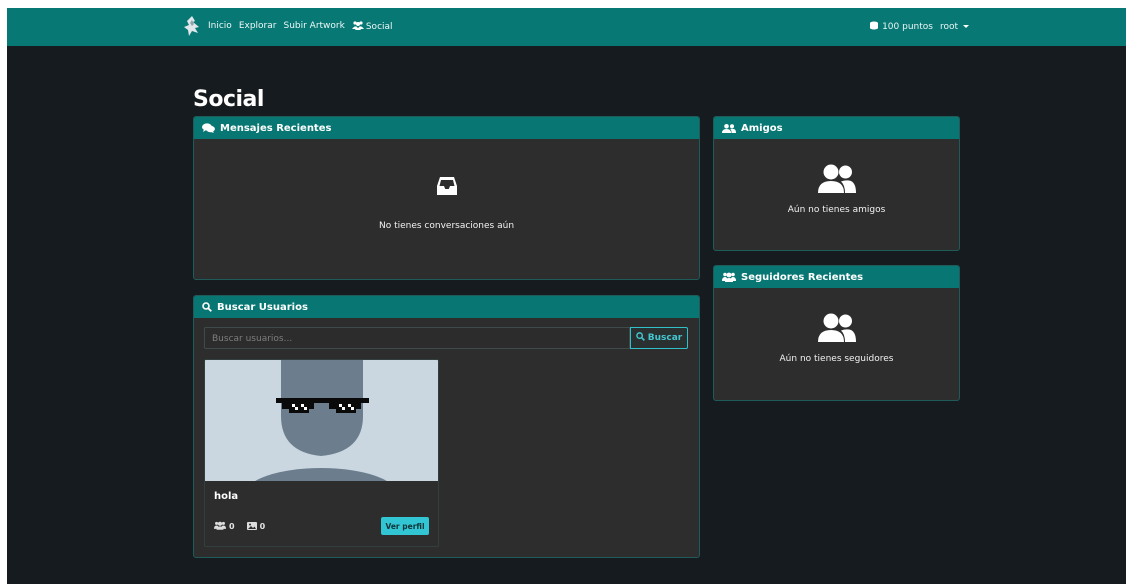 This screenshot has height=588, width=1134. I want to click on username-label: root, so click(948, 27).